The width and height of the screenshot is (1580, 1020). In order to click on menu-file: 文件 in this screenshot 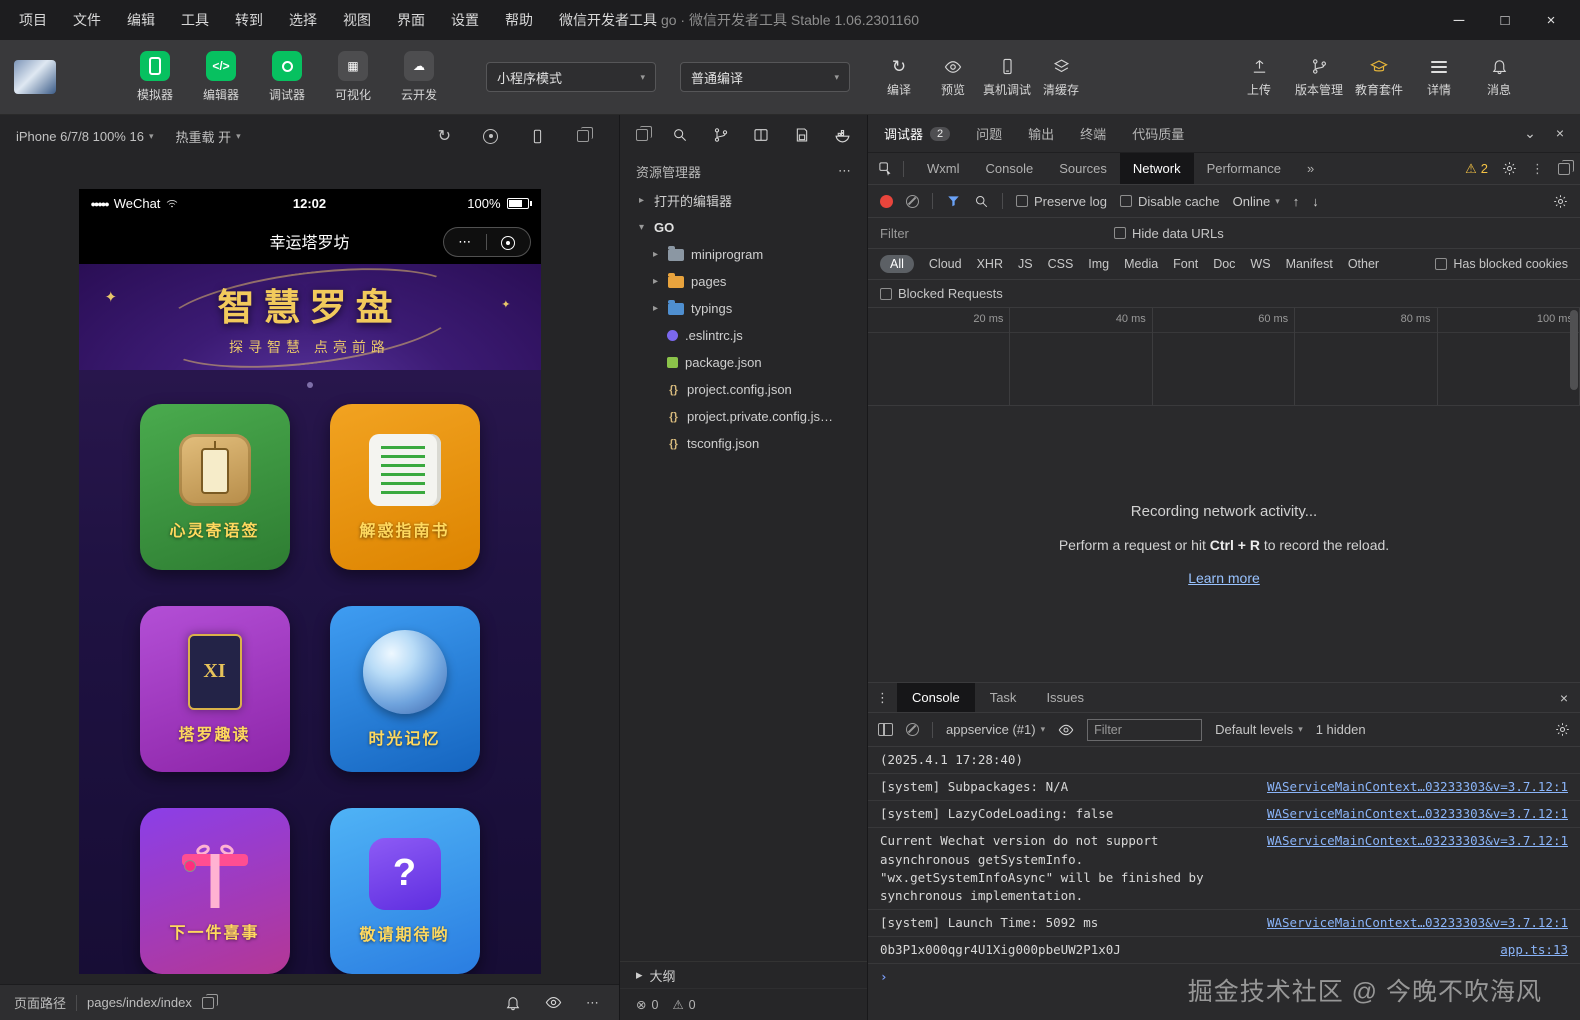, I will do `click(87, 20)`.